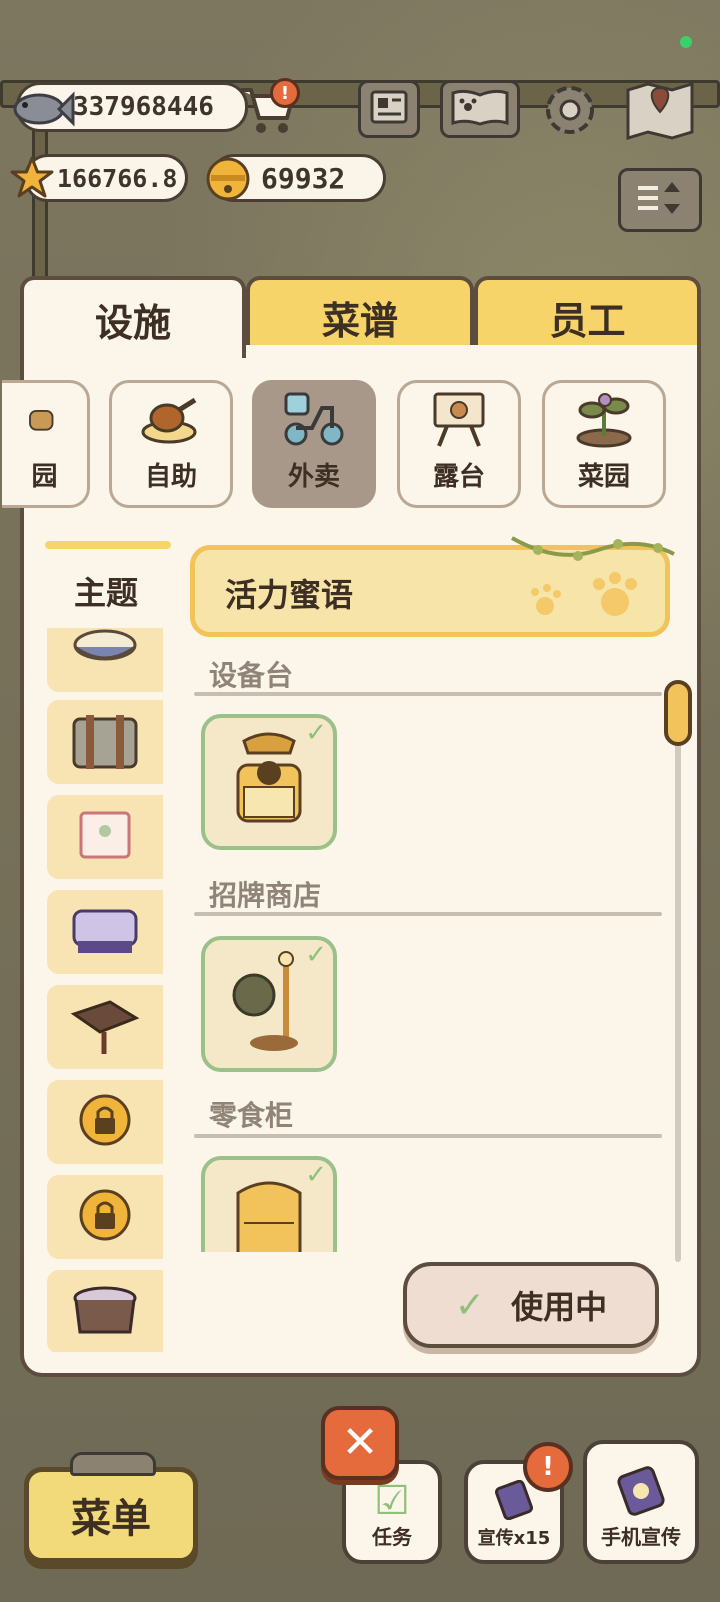 This screenshot has height=1602, width=720. Describe the element at coordinates (228, 178) in the screenshot. I see `bell-icon` at that location.